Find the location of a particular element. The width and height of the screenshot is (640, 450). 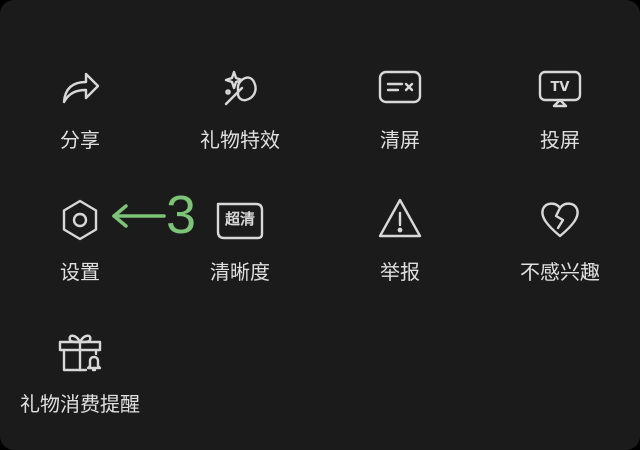

gift-effect-icon is located at coordinates (240, 88).